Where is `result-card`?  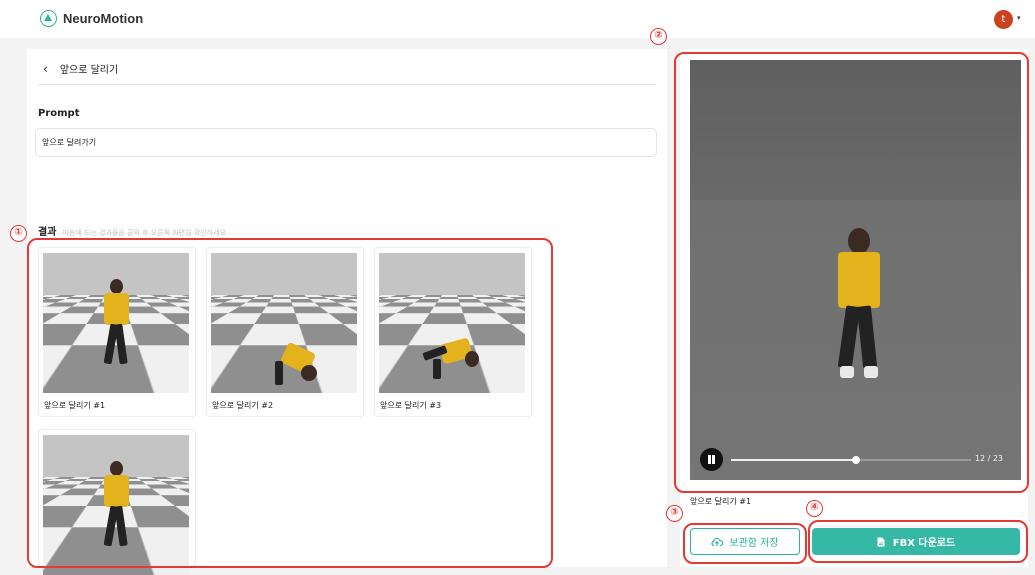
result-card is located at coordinates (117, 502).